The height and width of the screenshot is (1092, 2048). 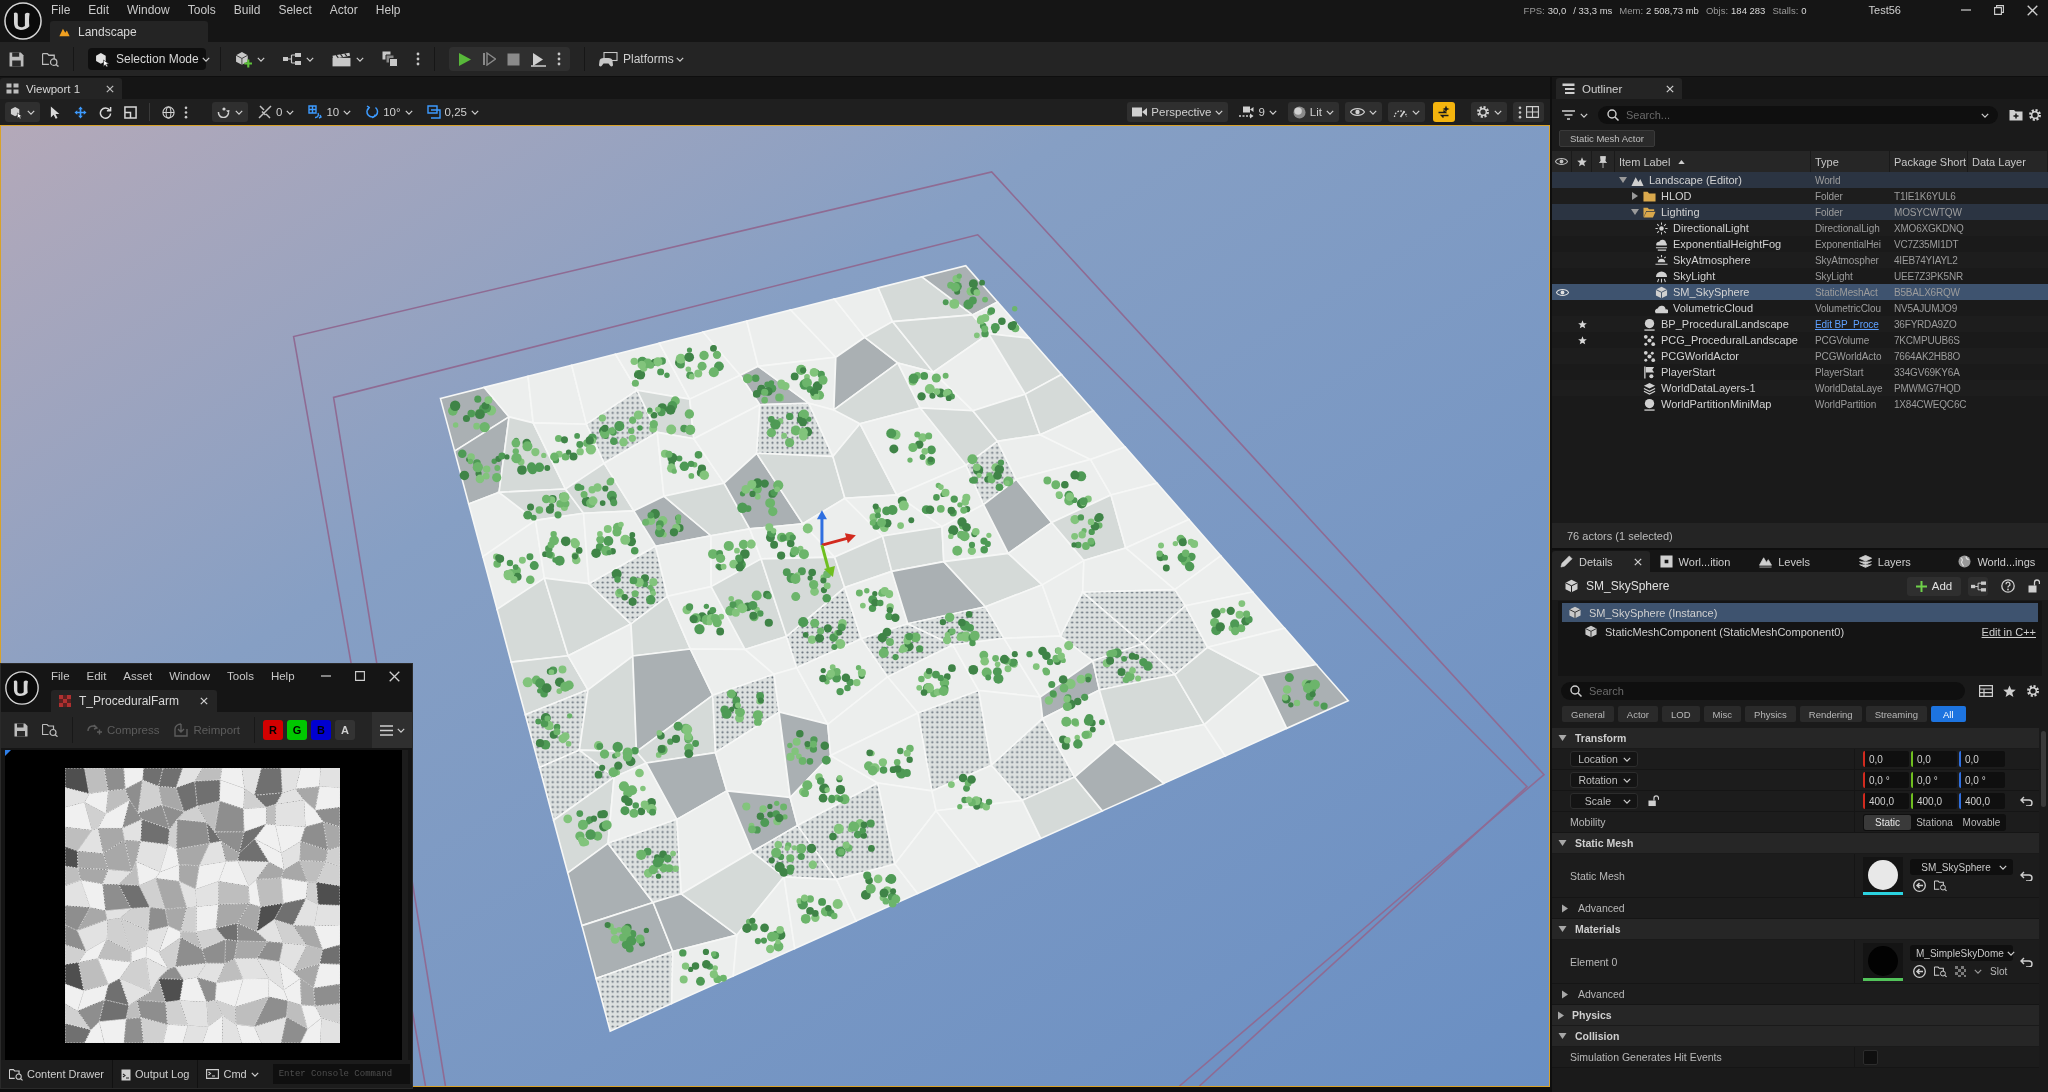 I want to click on add-folder-icon, so click(x=2016, y=115).